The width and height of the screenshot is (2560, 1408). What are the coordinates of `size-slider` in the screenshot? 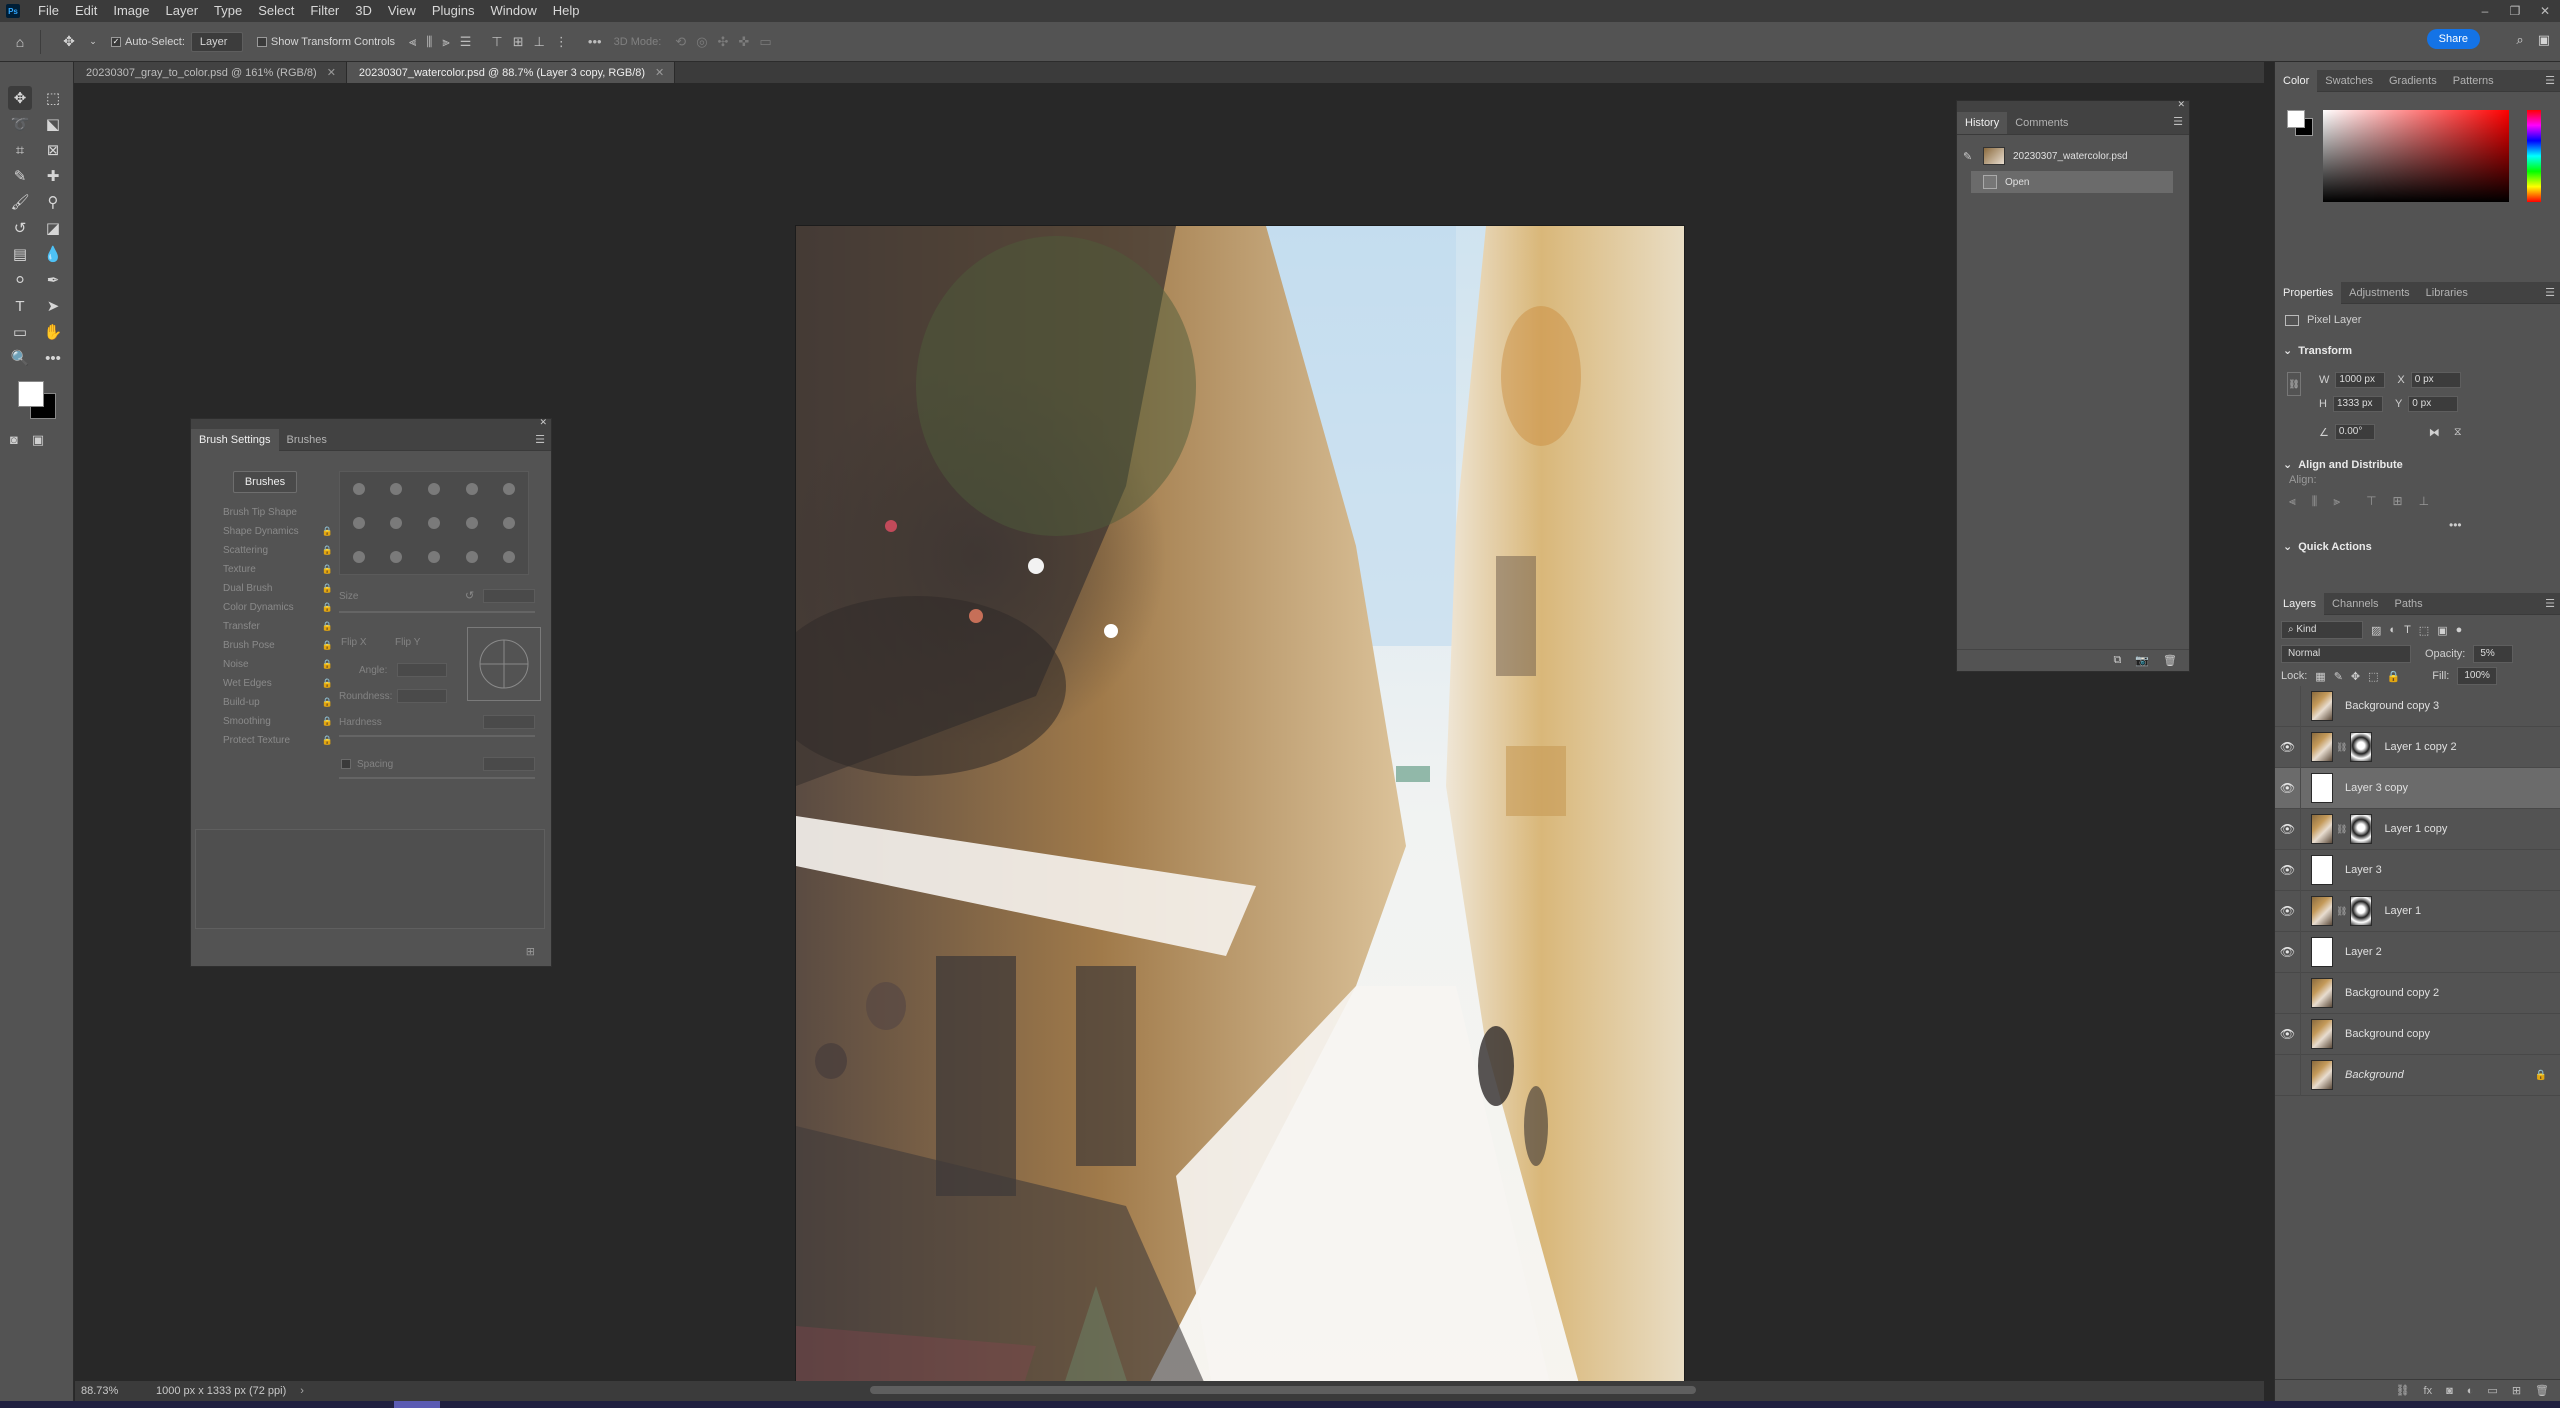 It's located at (437, 612).